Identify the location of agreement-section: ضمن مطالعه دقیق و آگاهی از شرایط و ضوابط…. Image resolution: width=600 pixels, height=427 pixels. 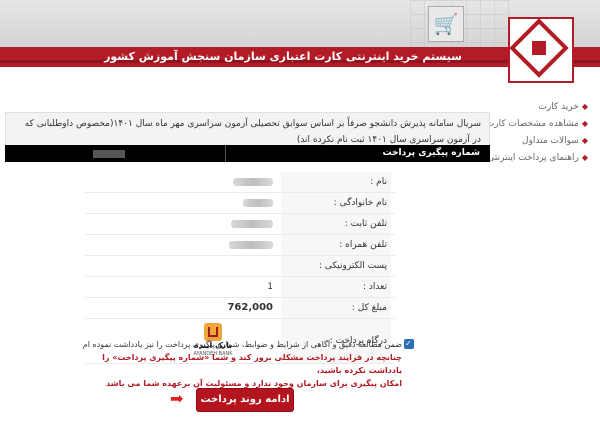
(248, 363).